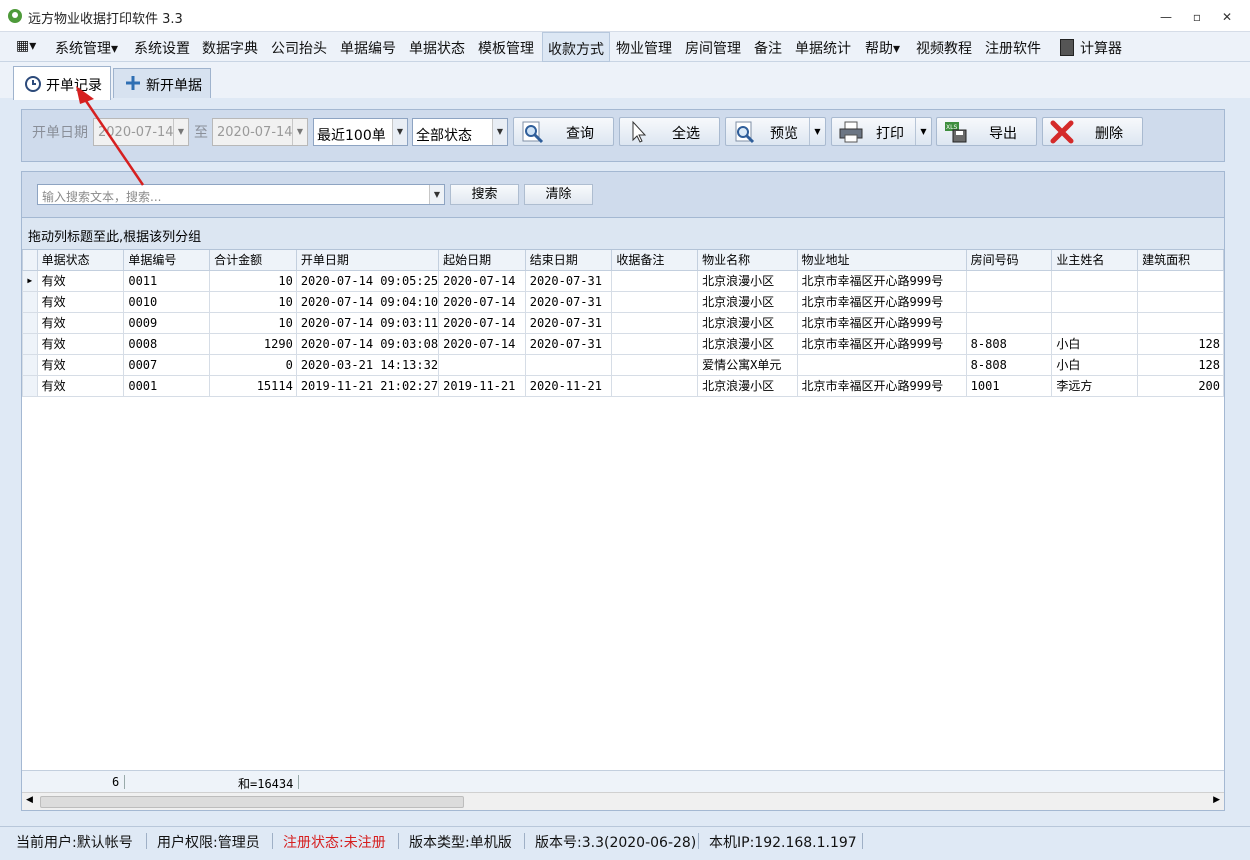 The image size is (1250, 860). What do you see at coordinates (482, 385) in the screenshot?
I see `table-cell: 2019-11-21` at bounding box center [482, 385].